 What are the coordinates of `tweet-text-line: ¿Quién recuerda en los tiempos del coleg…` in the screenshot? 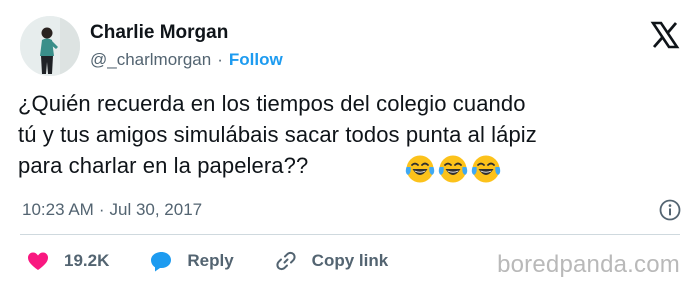 It's located at (272, 103).